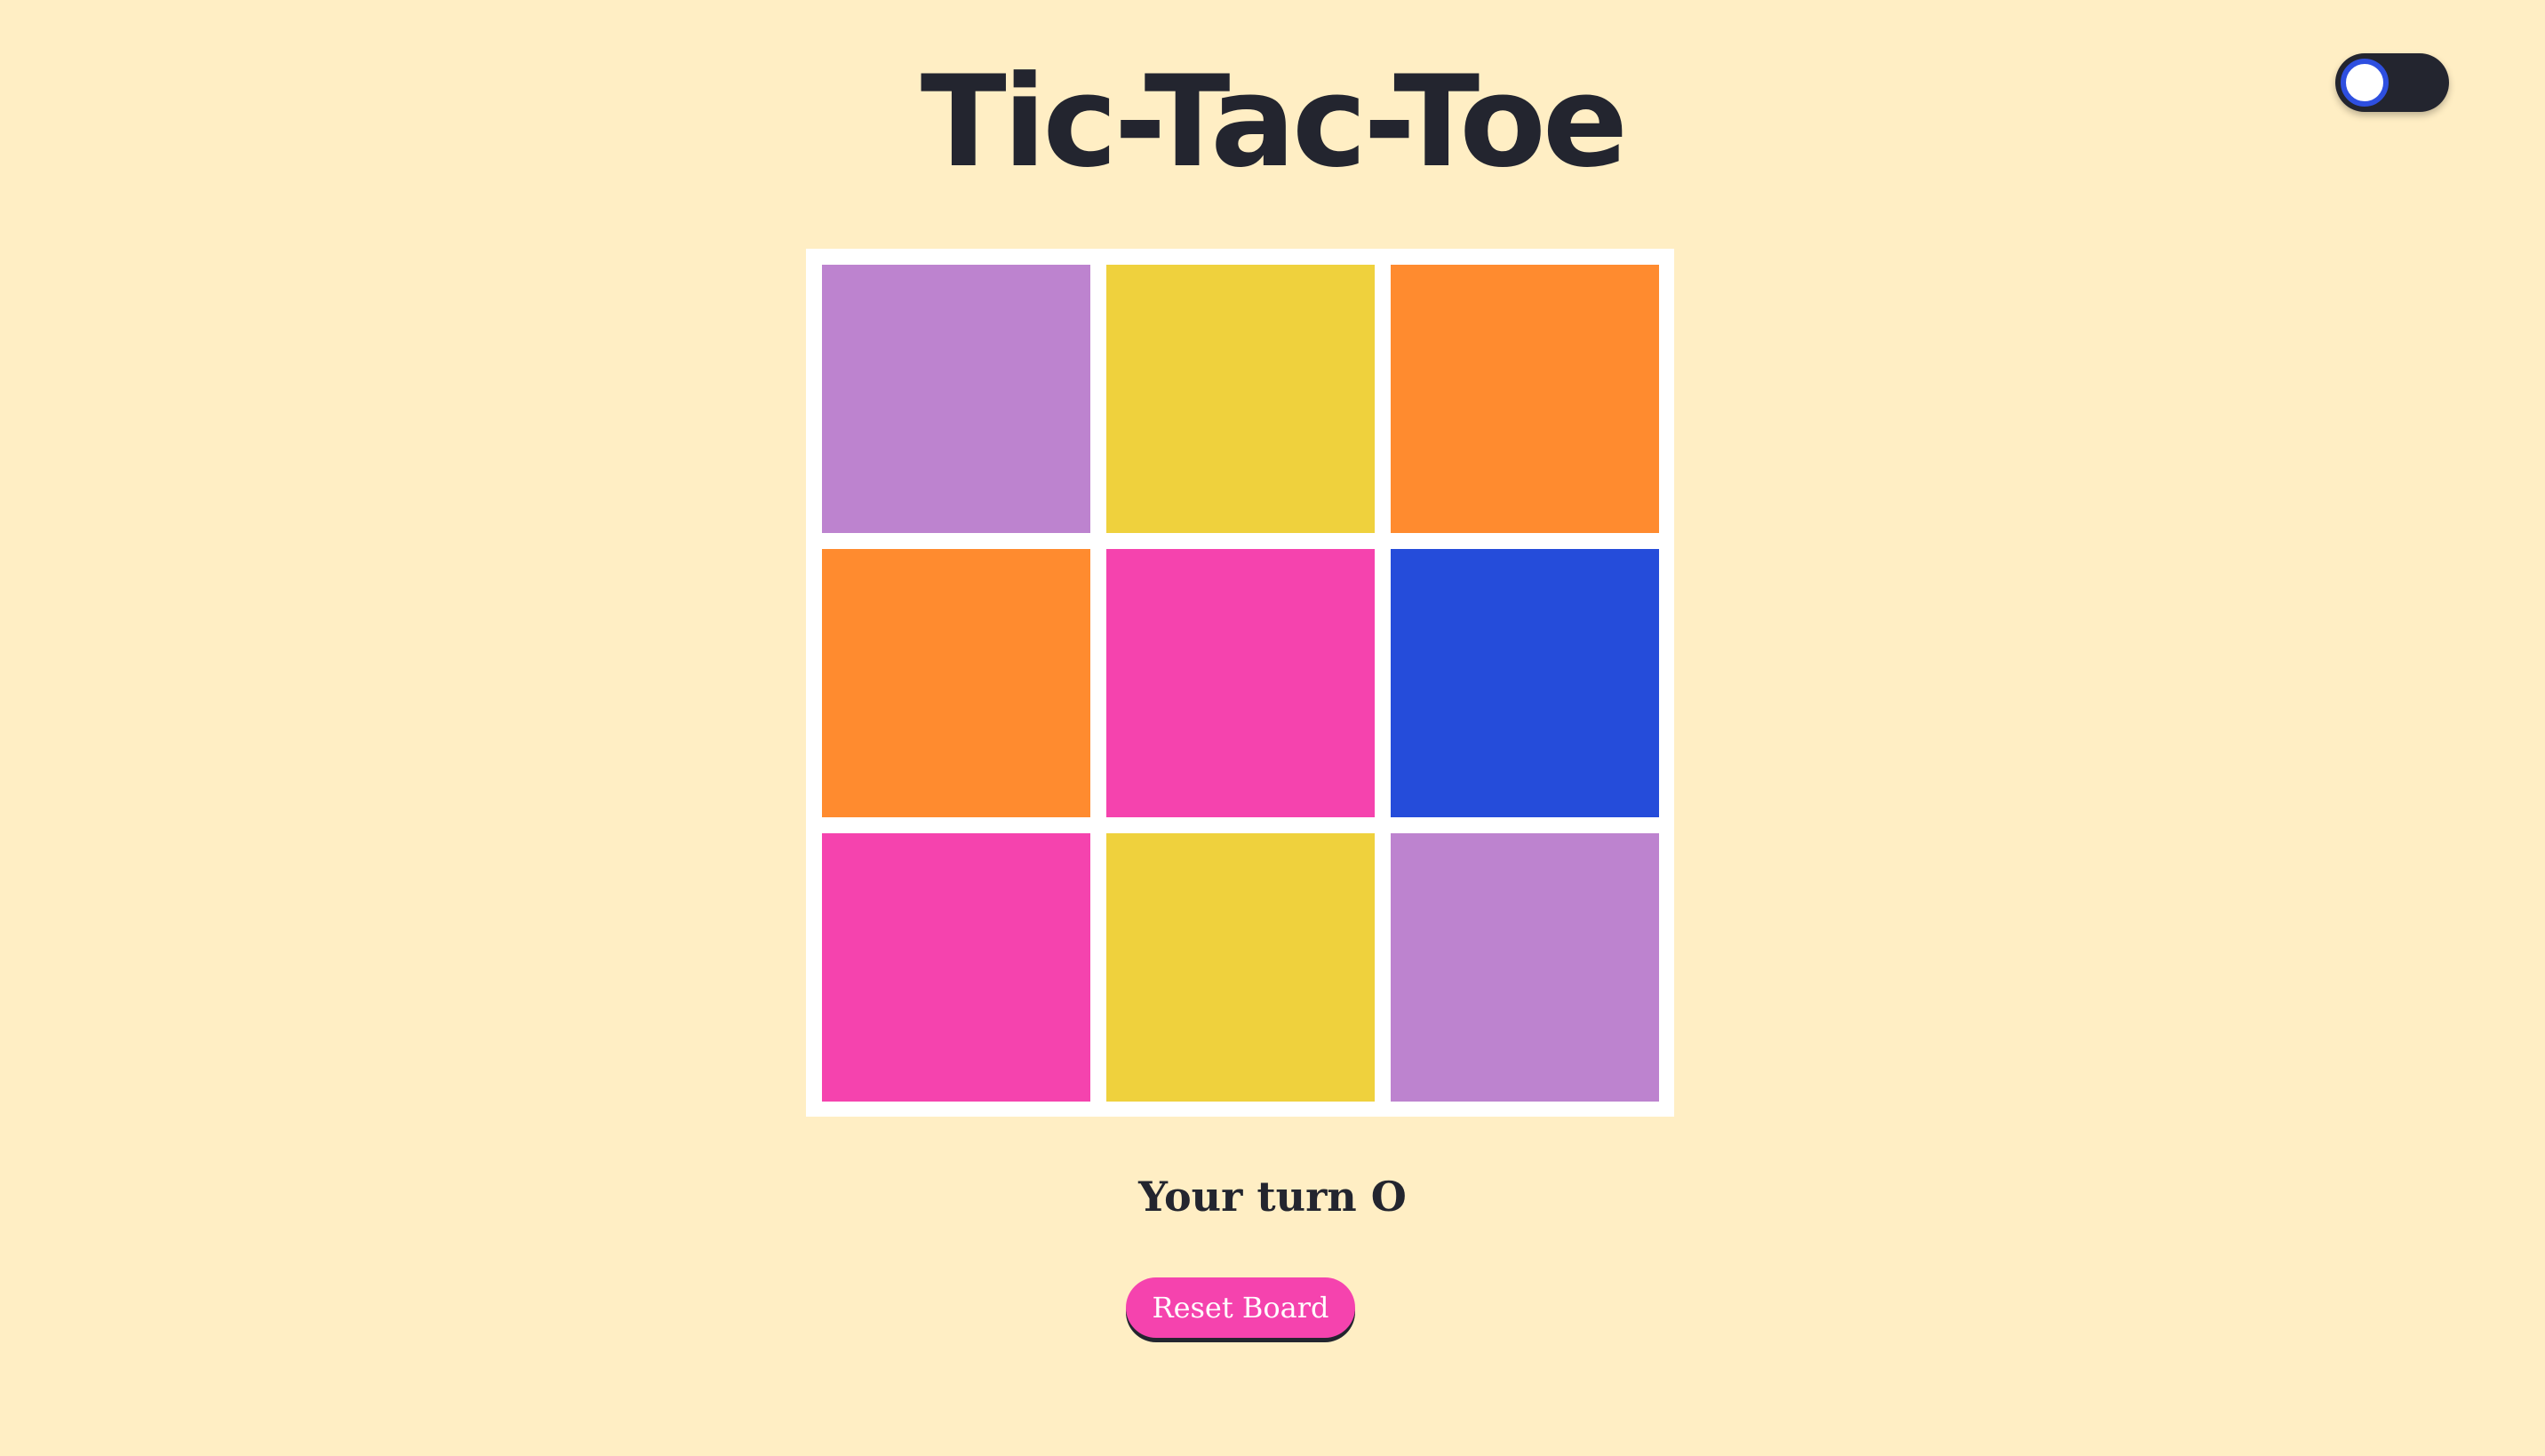 The height and width of the screenshot is (1456, 2545). Describe the element at coordinates (1272, 1197) in the screenshot. I see `turn-status: Your turn O` at that location.